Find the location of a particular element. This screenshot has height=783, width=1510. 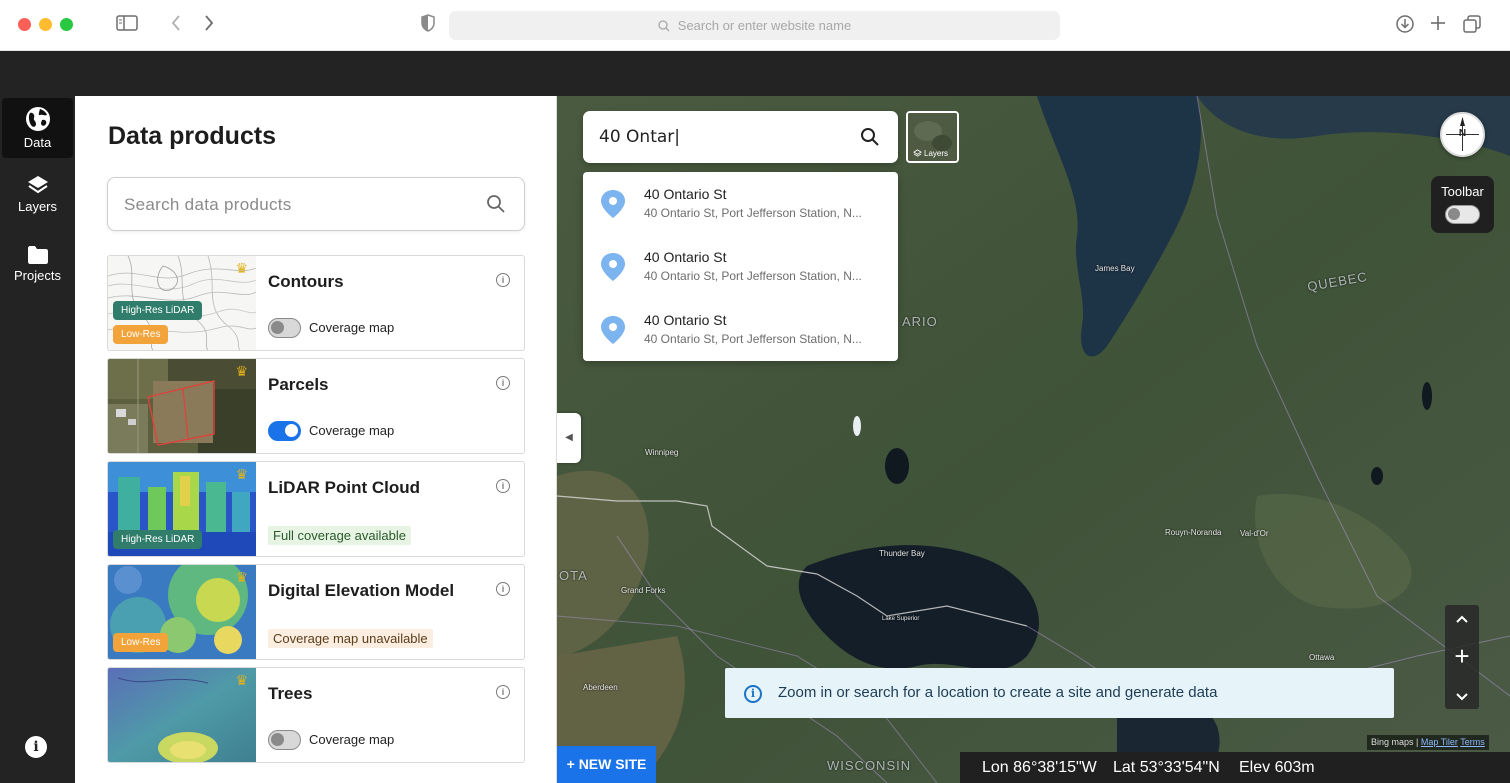

minimize-window-button is located at coordinates (45, 24).